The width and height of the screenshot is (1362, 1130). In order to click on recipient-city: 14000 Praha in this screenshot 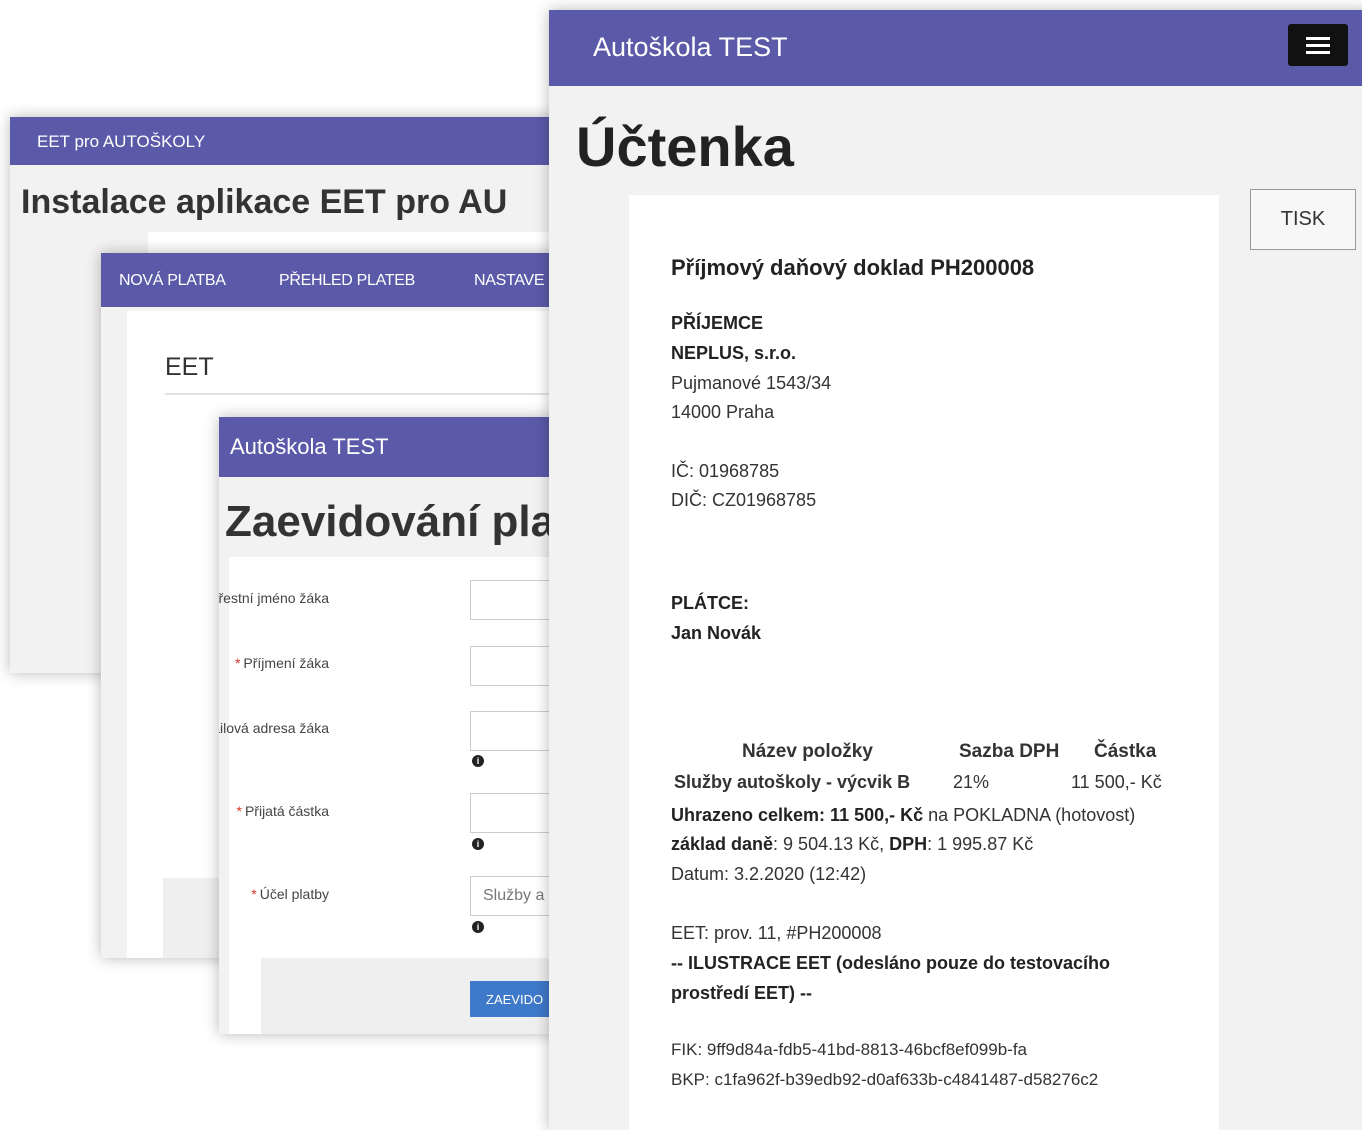, I will do `click(723, 412)`.